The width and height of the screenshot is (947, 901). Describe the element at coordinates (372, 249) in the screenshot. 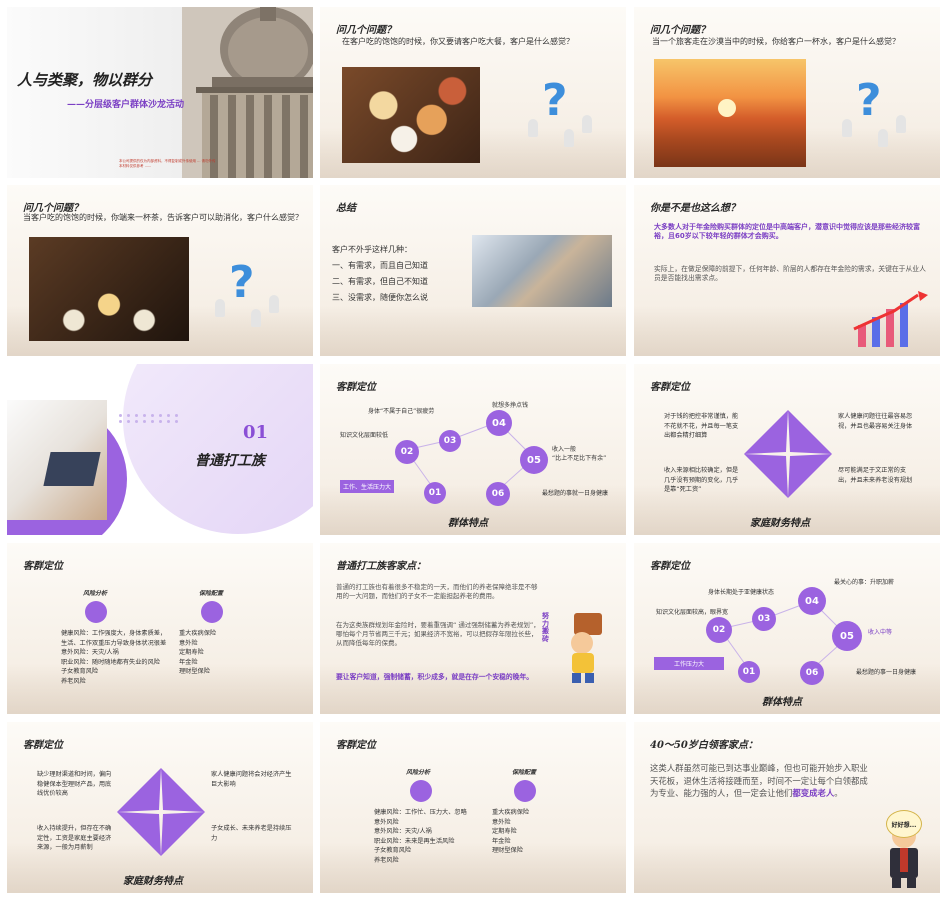

I see `summary-intro: 客户不外乎这样几种：` at that location.